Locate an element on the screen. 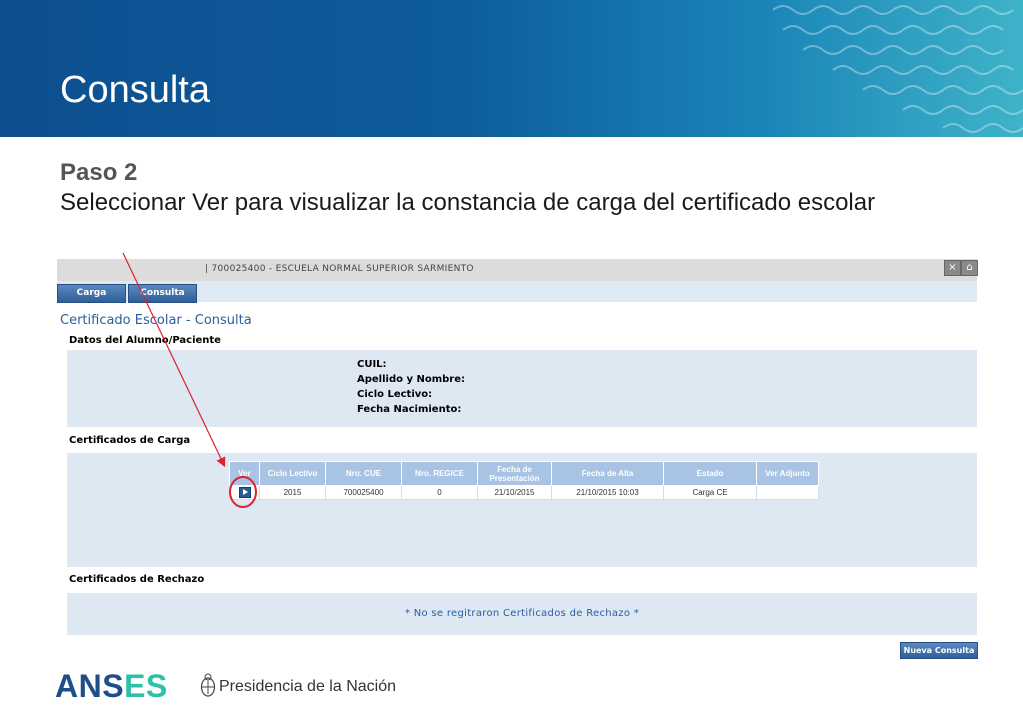 The image size is (1023, 724). cell-presentacion: 21/10/2015 is located at coordinates (514, 492).